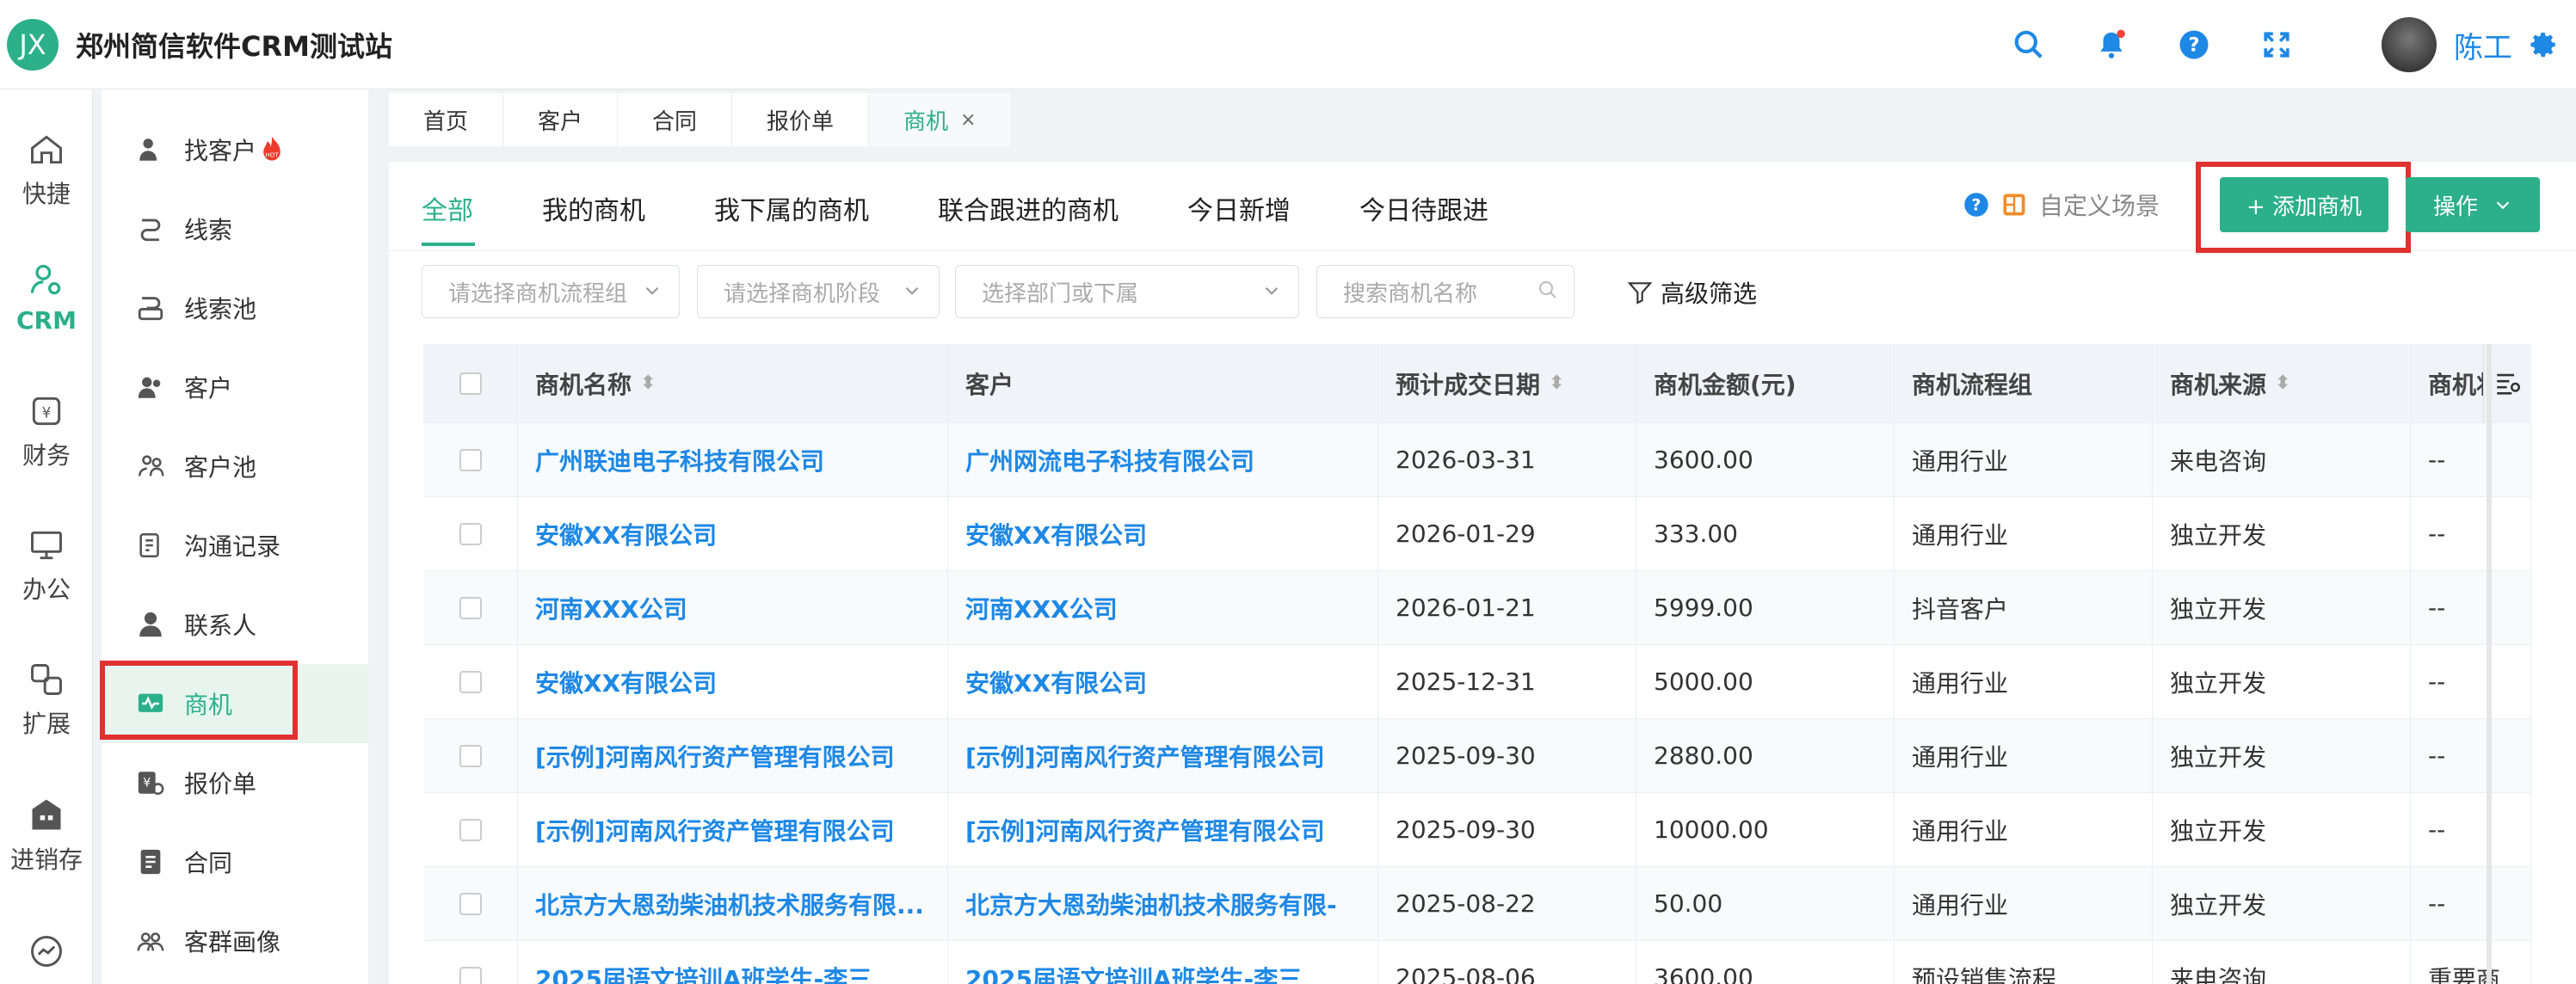  Describe the element at coordinates (1424, 208) in the screenshot. I see `filter-tab-today-follow: 今日待跟进` at that location.